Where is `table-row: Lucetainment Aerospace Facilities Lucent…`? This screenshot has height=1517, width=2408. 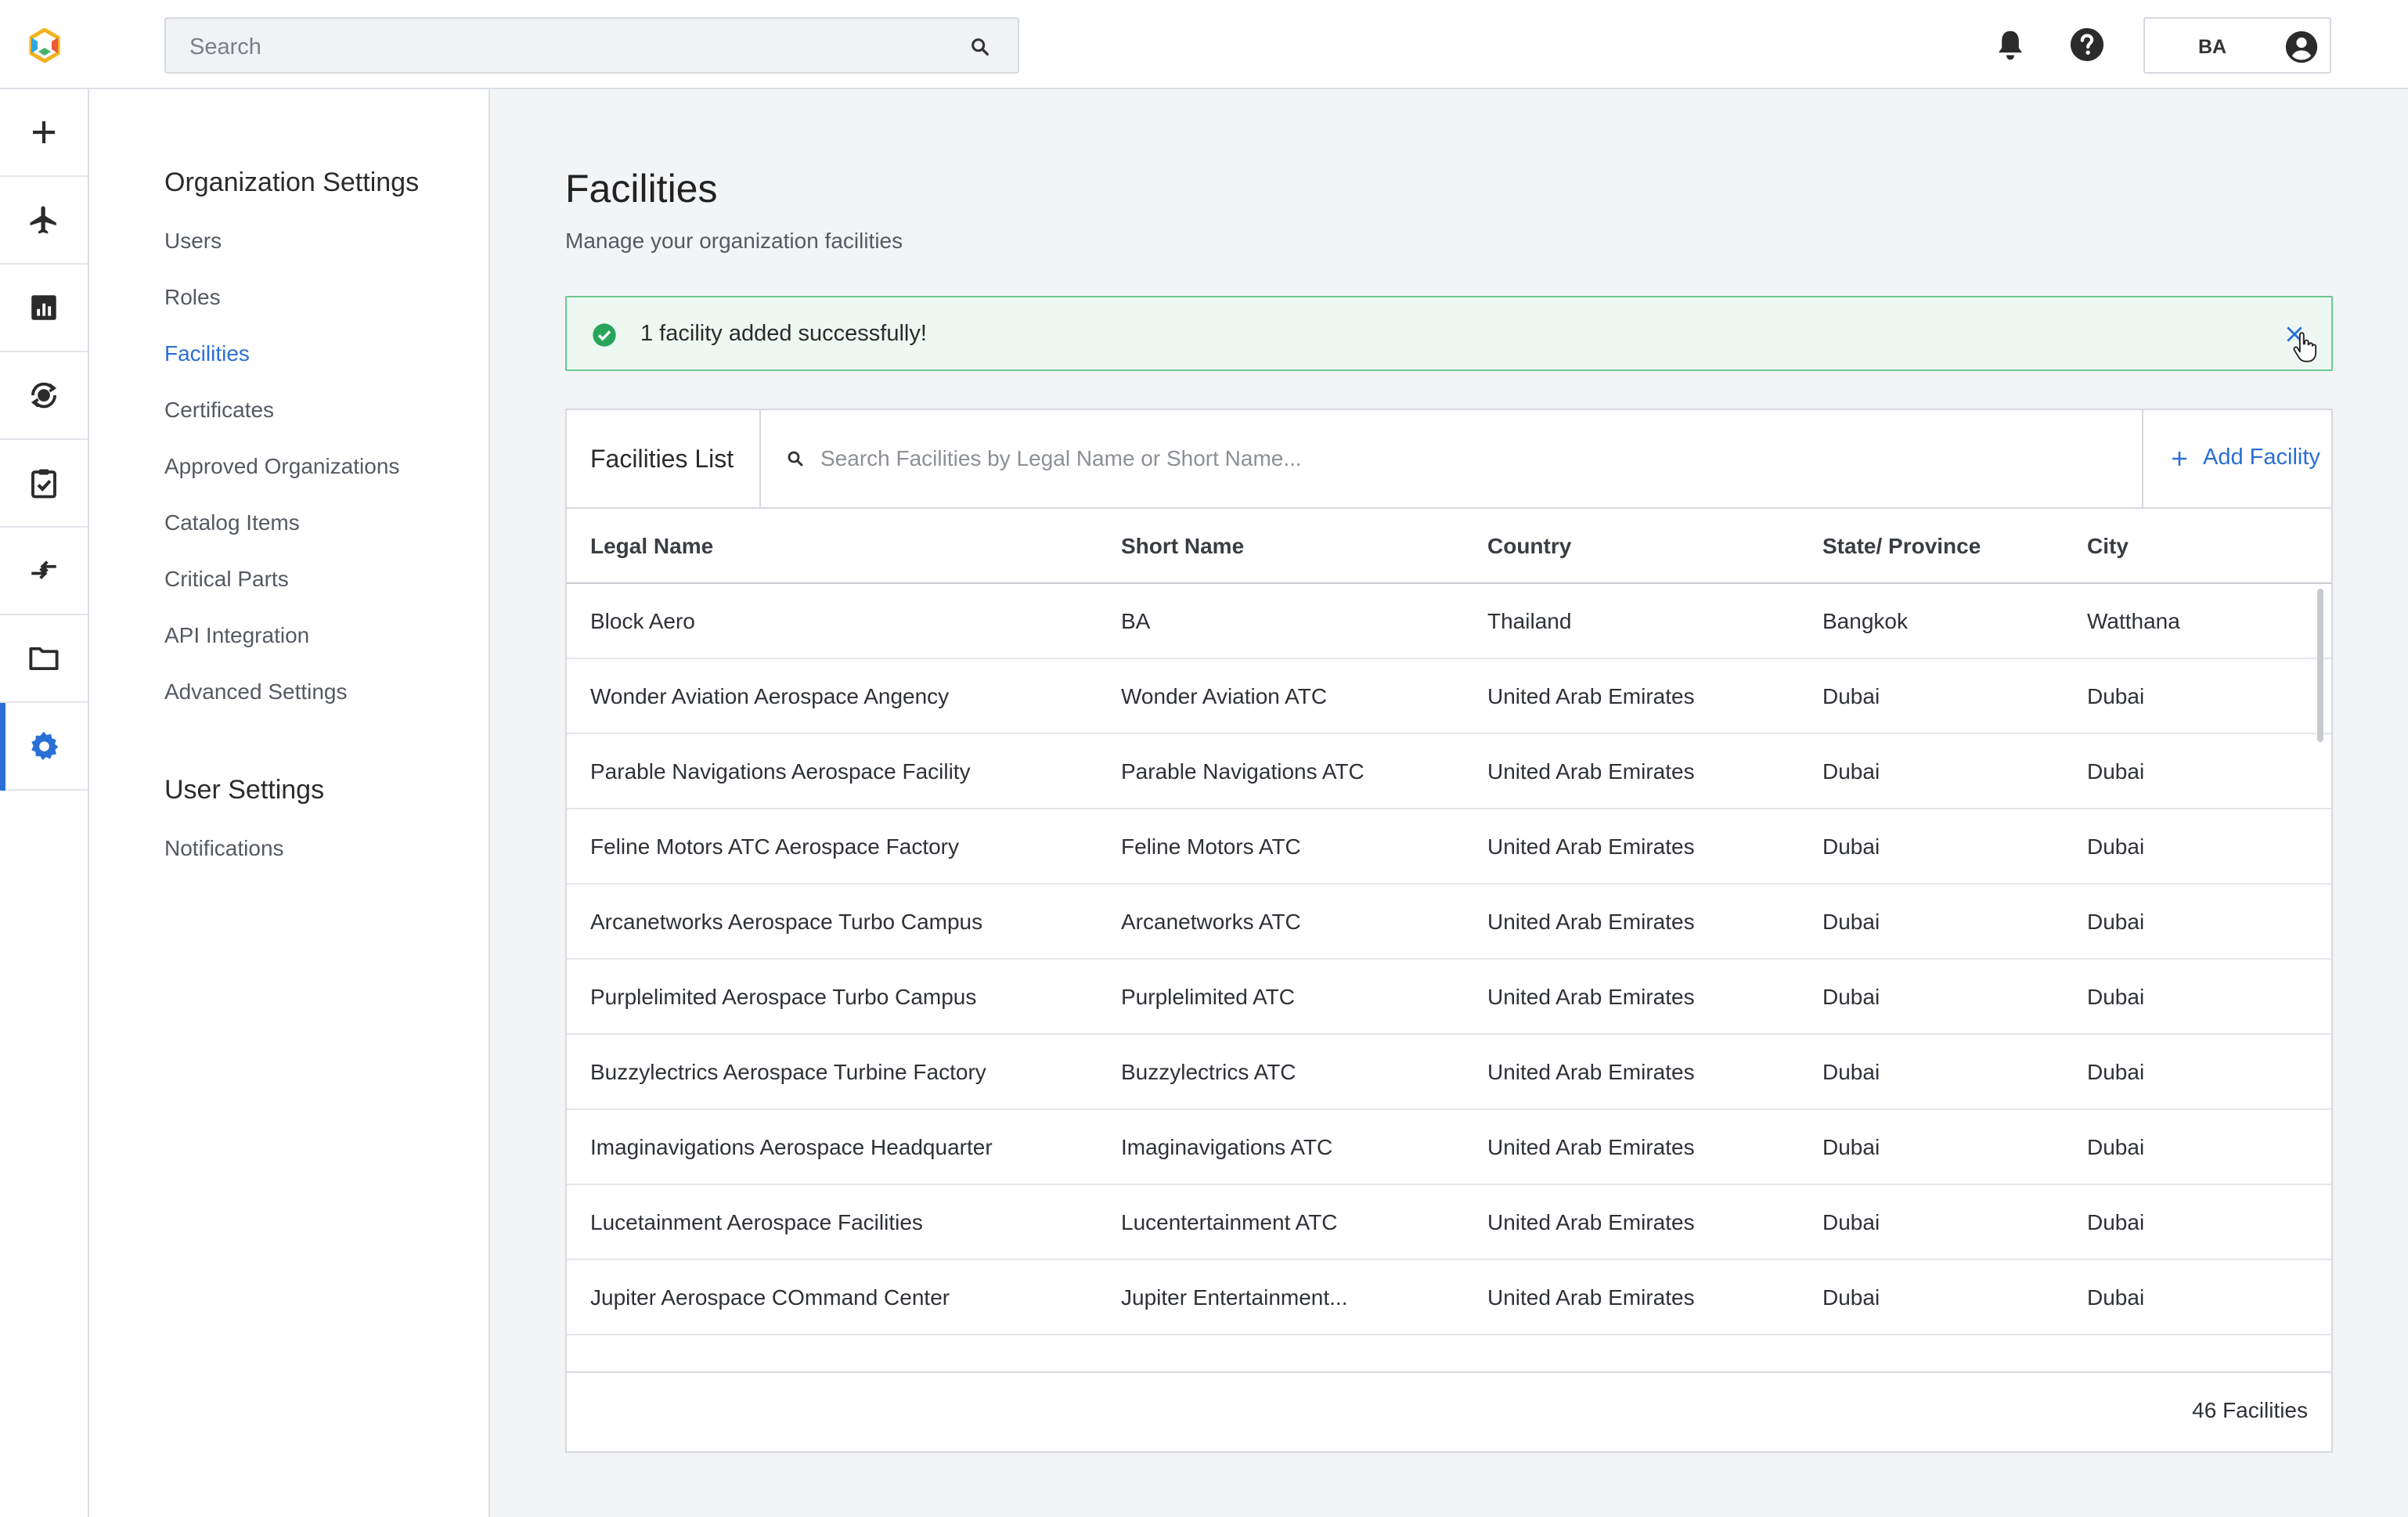 table-row: Lucetainment Aerospace Facilities Lucent… is located at coordinates (1449, 1222).